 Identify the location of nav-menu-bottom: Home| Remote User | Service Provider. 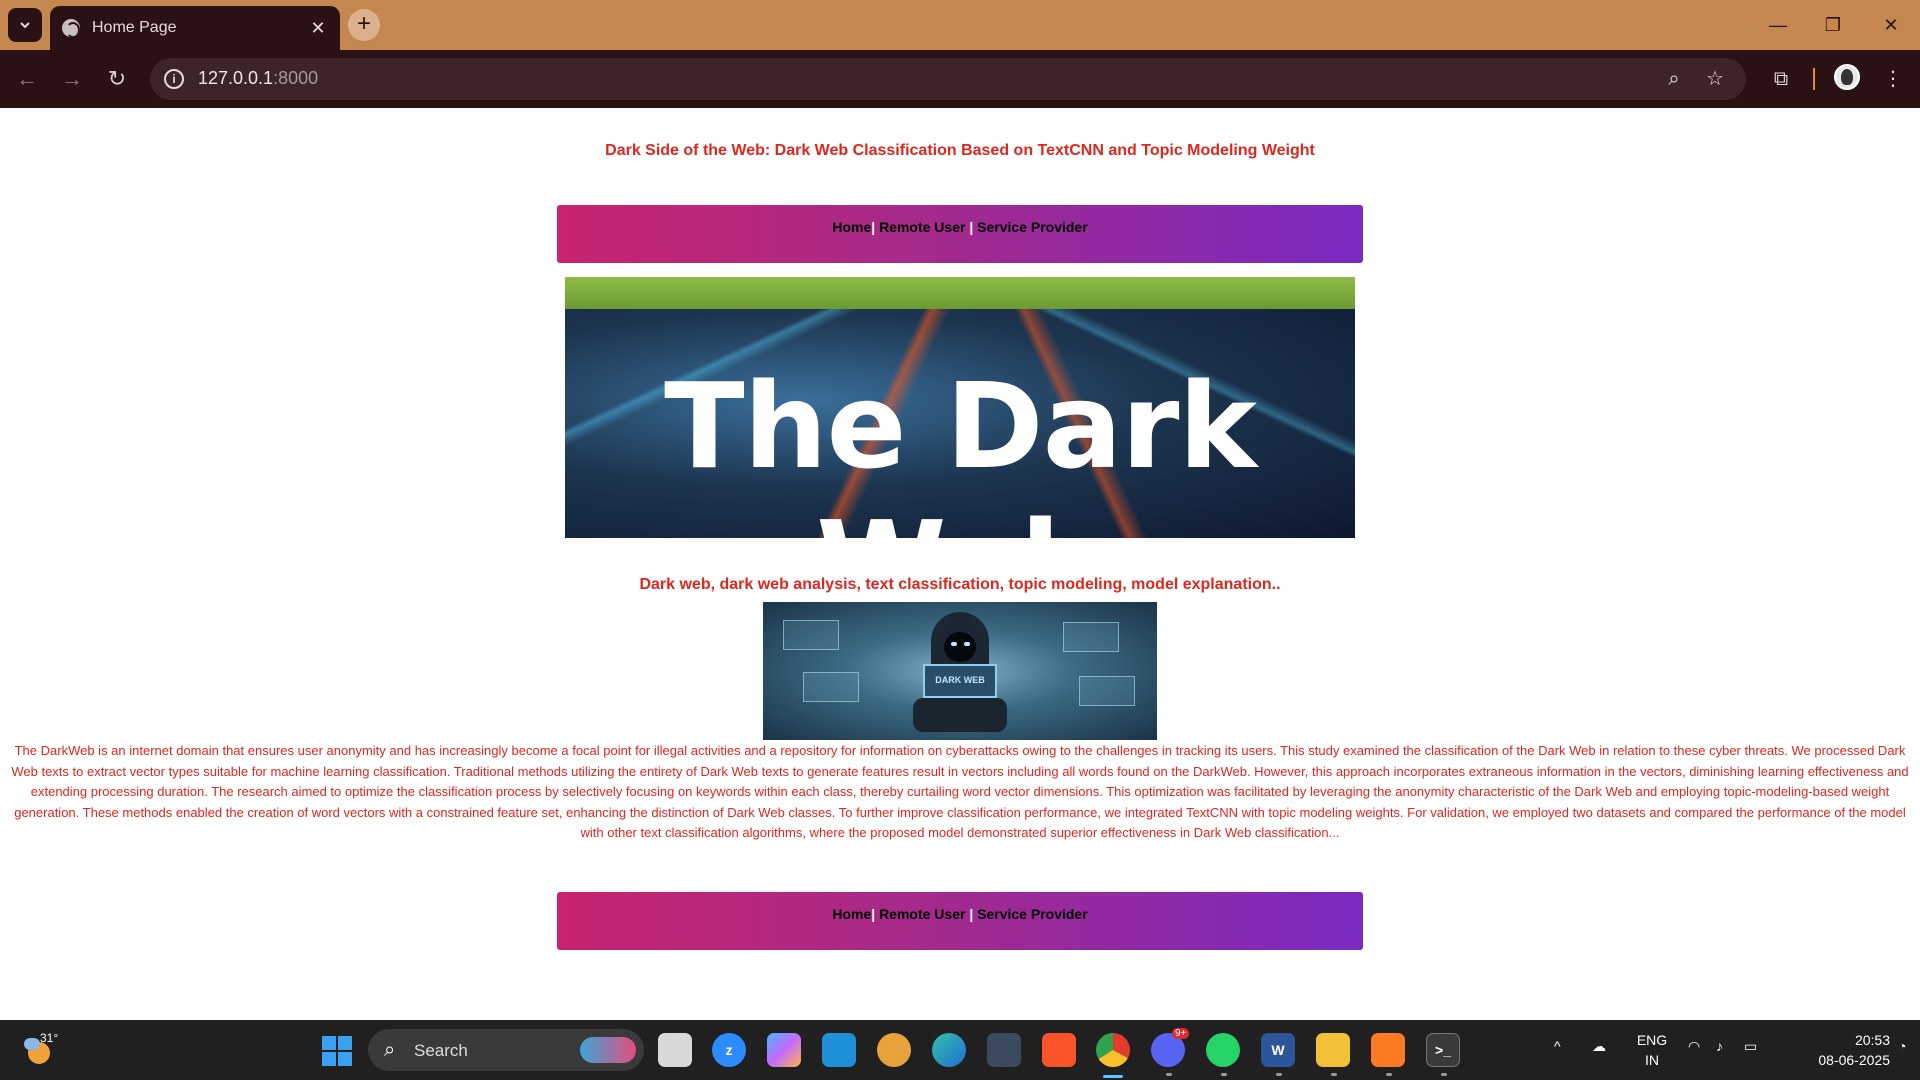
(960, 921).